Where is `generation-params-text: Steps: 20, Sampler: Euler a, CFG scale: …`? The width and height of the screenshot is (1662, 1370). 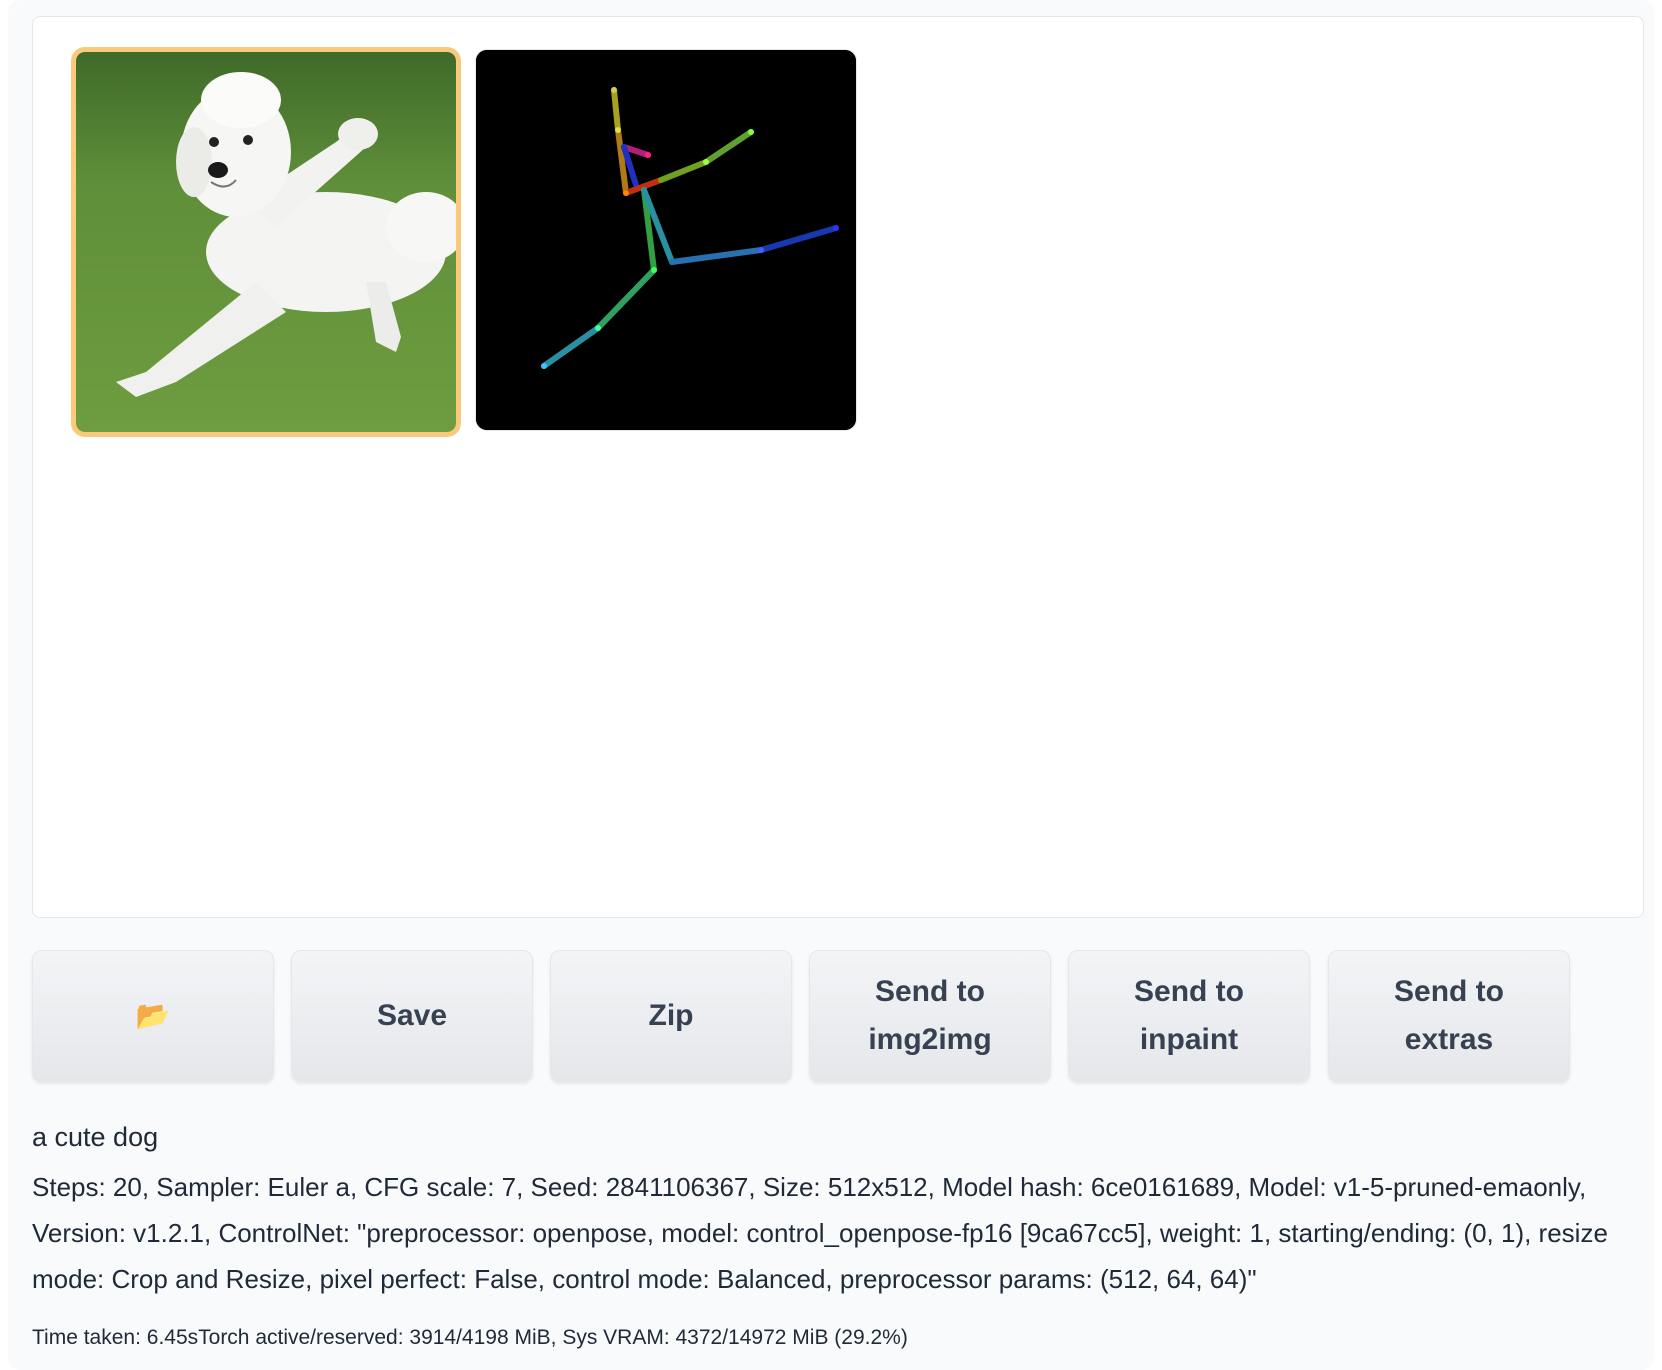 generation-params-text: Steps: 20, Sampler: Euler a, CFG scale: … is located at coordinates (820, 1233).